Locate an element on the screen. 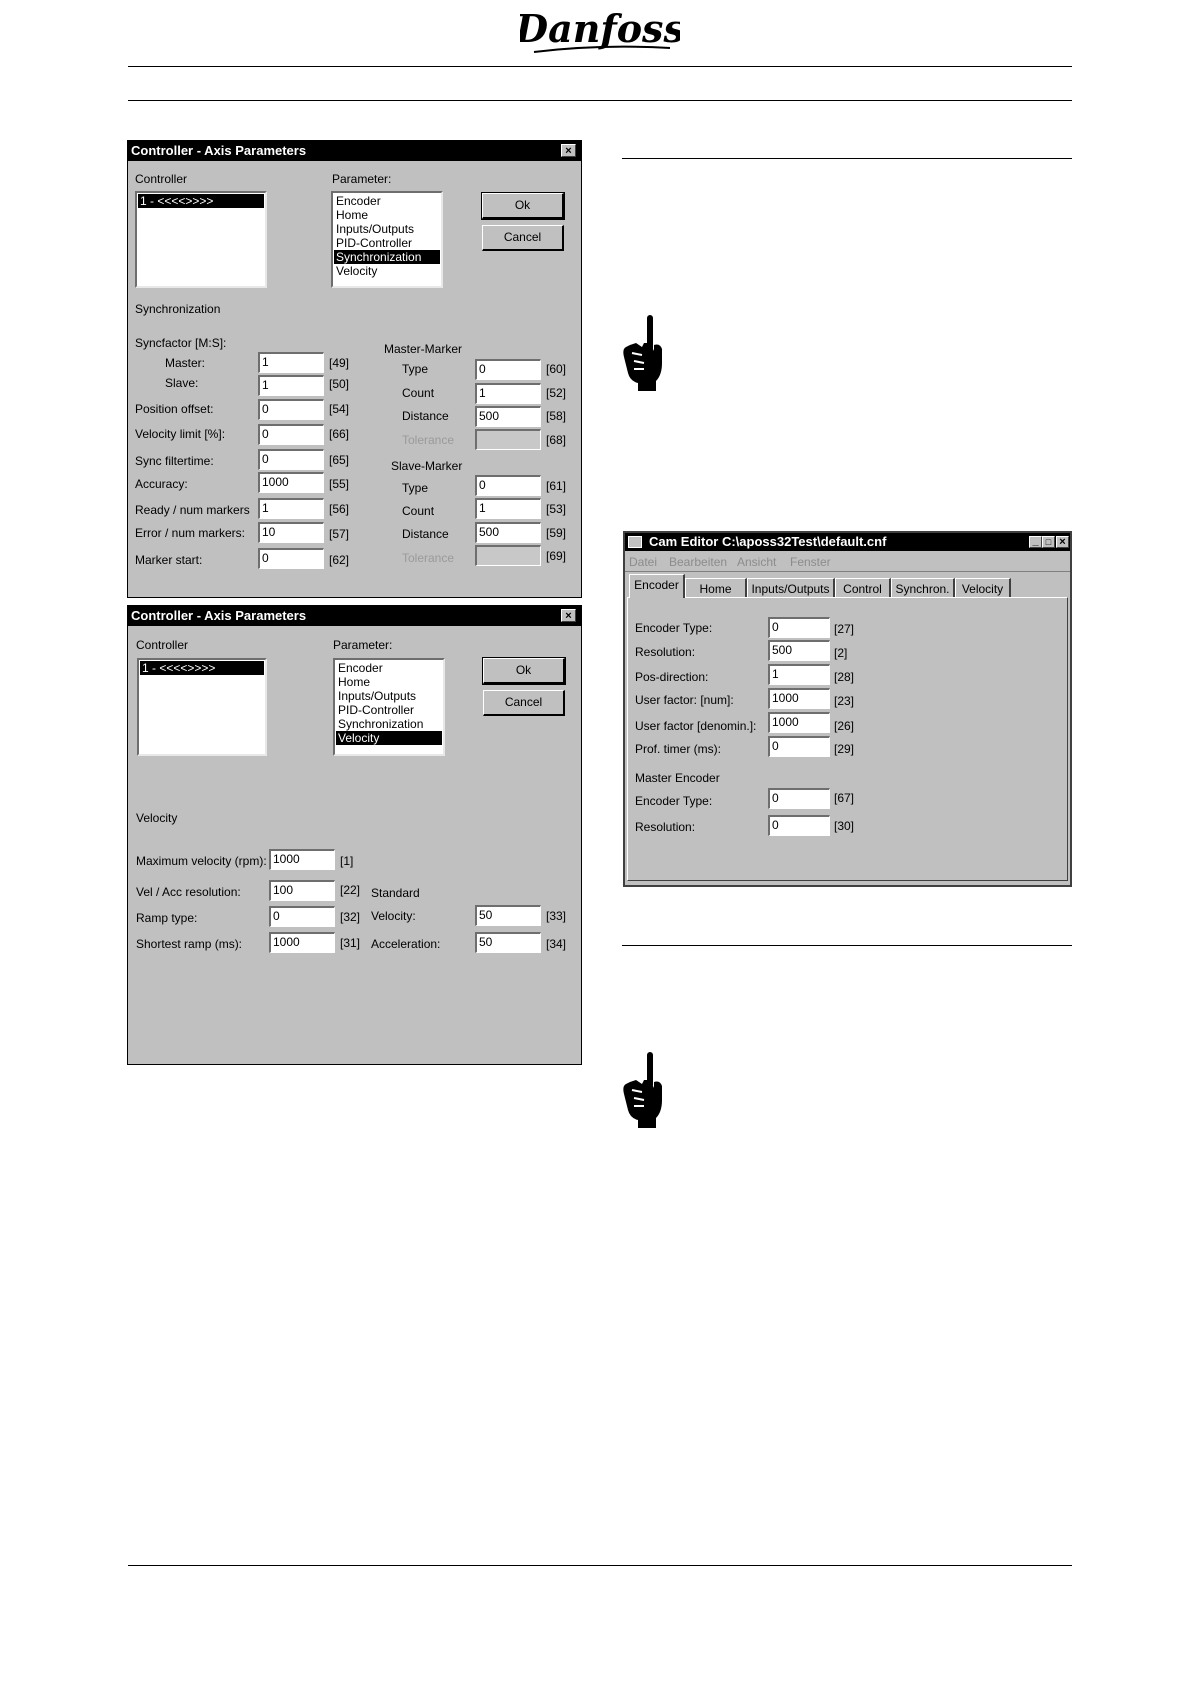 Image resolution: width=1190 pixels, height=1684 pixels. slave-count-input: 1 is located at coordinates (508, 508).